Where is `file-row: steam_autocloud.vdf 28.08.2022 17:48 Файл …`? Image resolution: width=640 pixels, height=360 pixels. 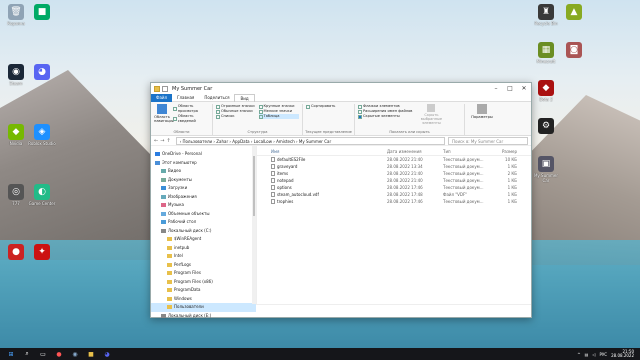
file-row: steam_autocloud.vdf 28.08.2022 17:48 Файл … is located at coordinates (394, 194).